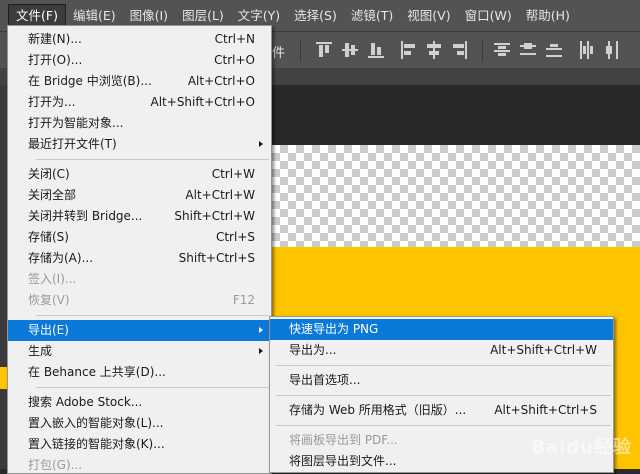 The image size is (640, 474). Describe the element at coordinates (139, 330) in the screenshot. I see `menu-item-export: 导出(E)` at that location.